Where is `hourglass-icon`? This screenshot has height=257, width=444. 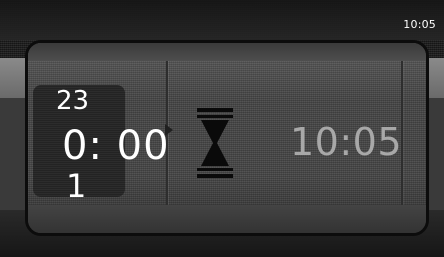 hourglass-icon is located at coordinates (215, 143).